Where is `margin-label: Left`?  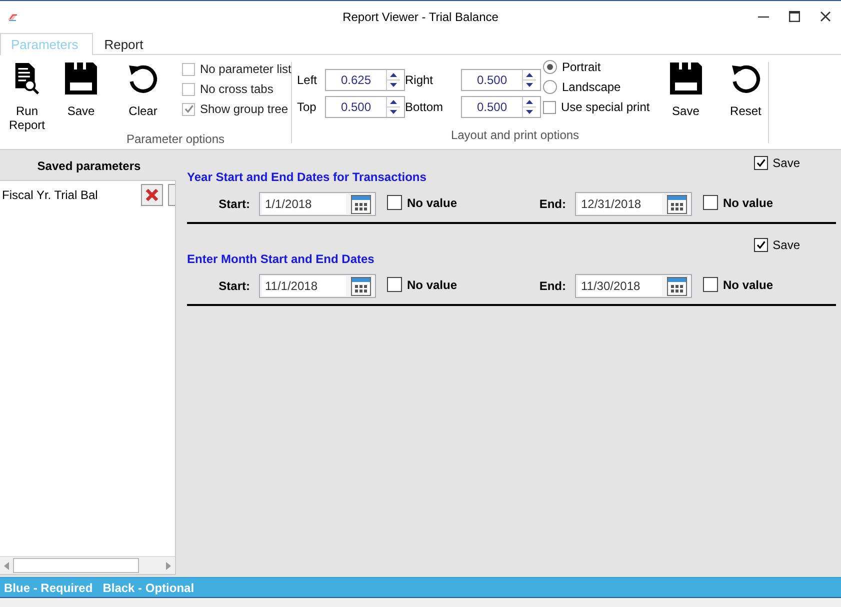
margin-label: Left is located at coordinates (307, 80).